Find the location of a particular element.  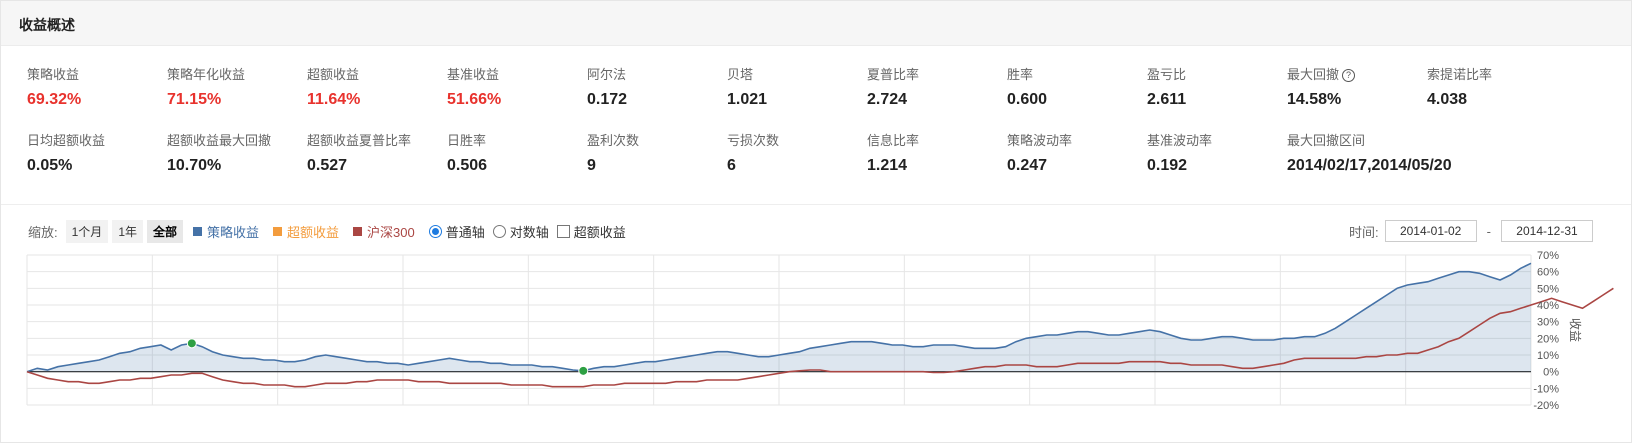

metric-row1-3: 基准收益 51.66% is located at coordinates (519, 86).